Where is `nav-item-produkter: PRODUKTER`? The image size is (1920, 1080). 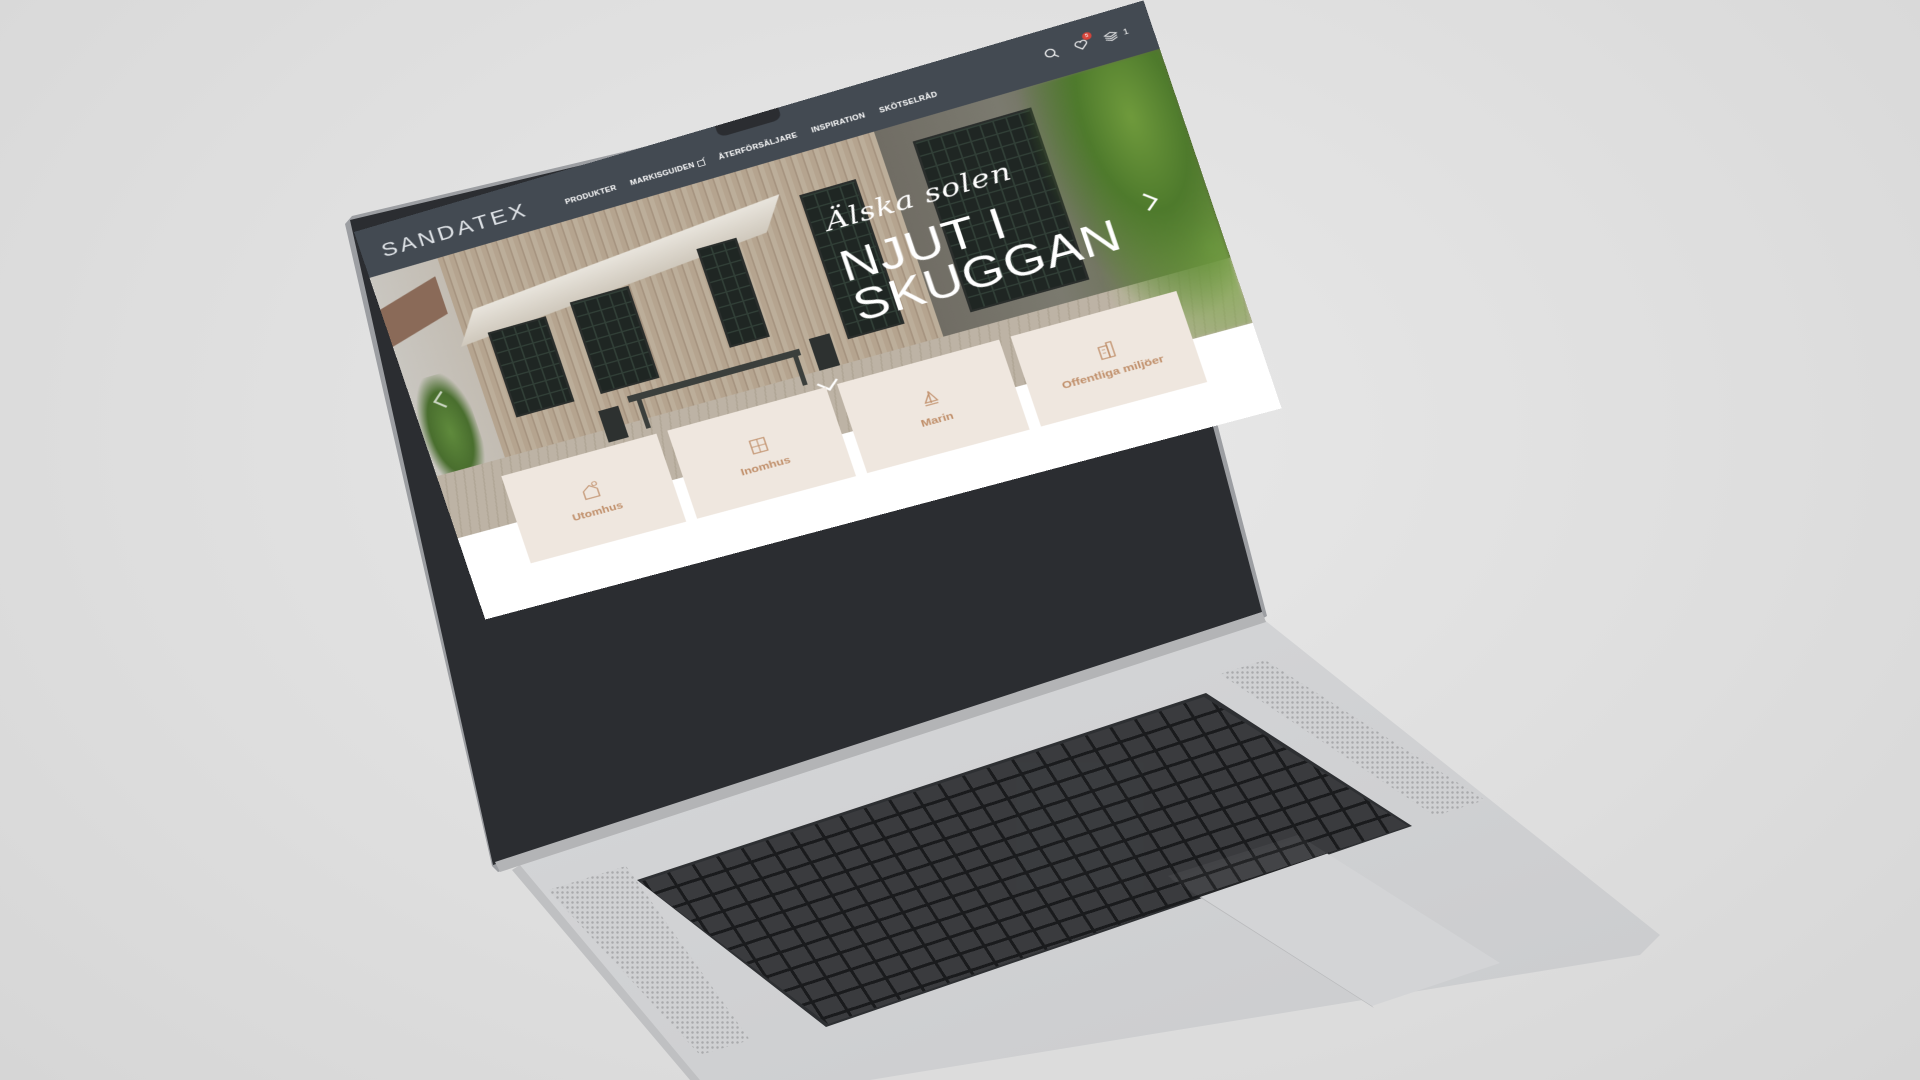
nav-item-produkter: PRODUKTER is located at coordinates (590, 195).